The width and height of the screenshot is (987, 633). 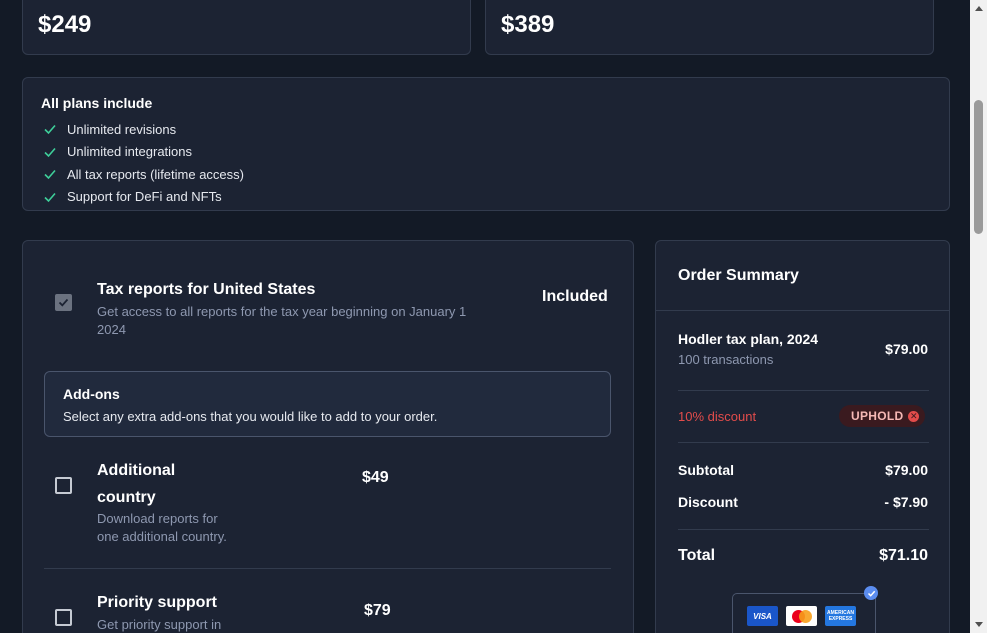 I want to click on checkmark-icon, so click(x=63, y=302).